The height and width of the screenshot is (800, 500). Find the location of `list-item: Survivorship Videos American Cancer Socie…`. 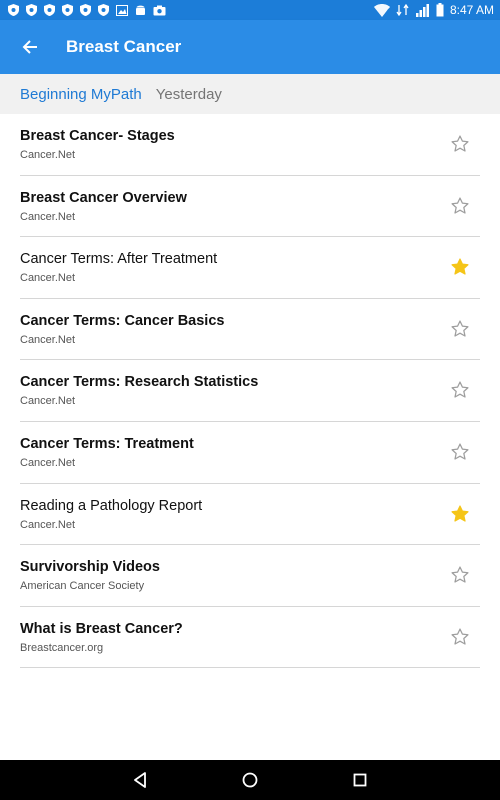

list-item: Survivorship Videos American Cancer Socie… is located at coordinates (250, 576).